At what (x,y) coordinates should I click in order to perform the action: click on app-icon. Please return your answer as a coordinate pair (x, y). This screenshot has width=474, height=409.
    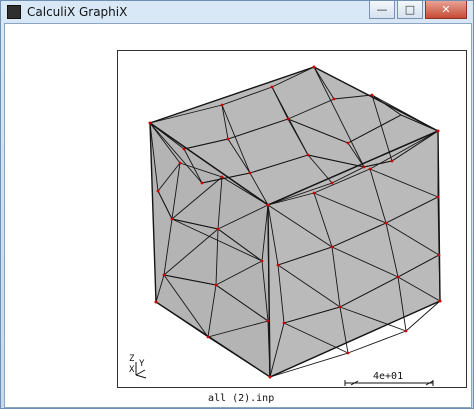
    Looking at the image, I should click on (14, 12).